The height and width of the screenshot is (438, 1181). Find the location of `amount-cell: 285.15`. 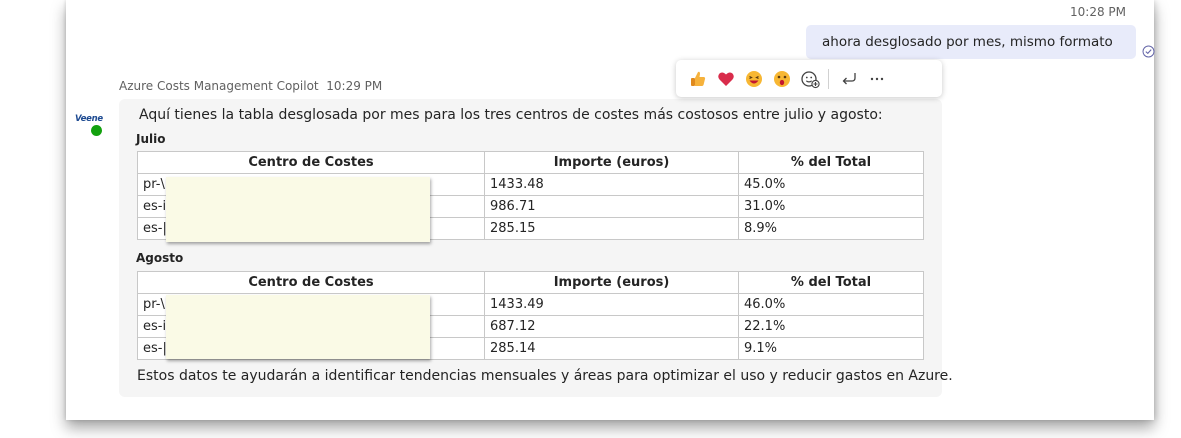

amount-cell: 285.15 is located at coordinates (611, 228).